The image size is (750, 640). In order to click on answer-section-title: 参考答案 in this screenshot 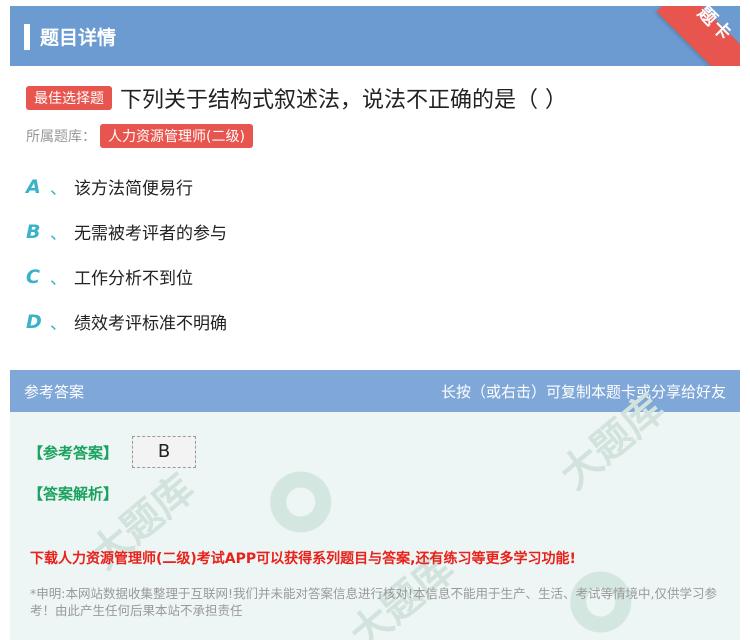, I will do `click(54, 391)`.